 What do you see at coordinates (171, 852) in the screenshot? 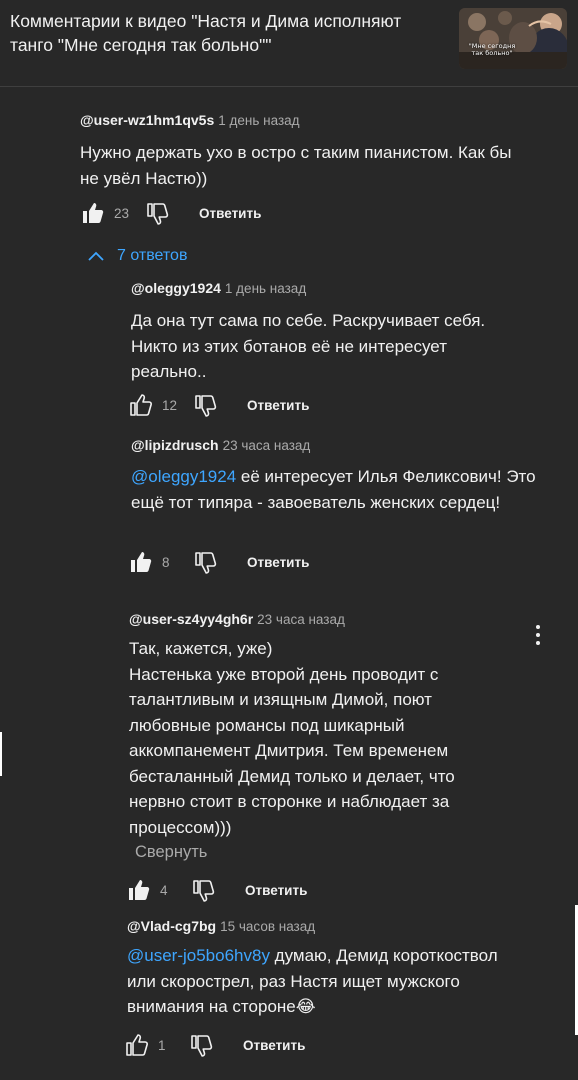
I see `collapse-link: Свернуть` at bounding box center [171, 852].